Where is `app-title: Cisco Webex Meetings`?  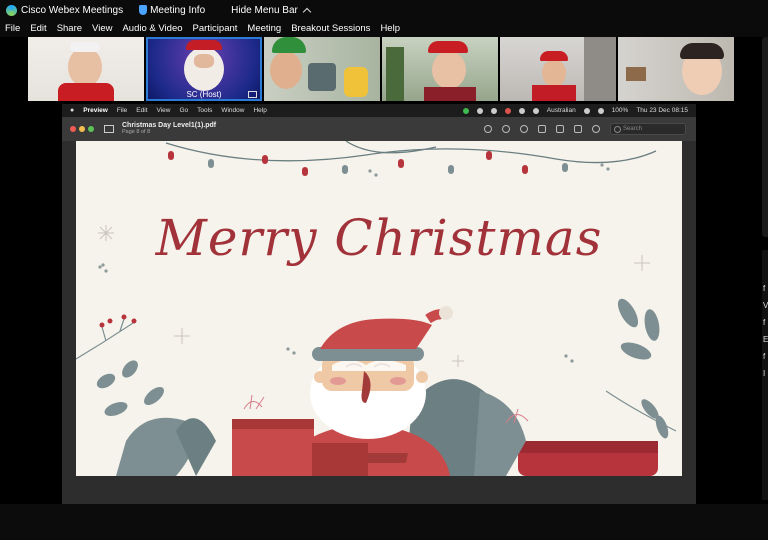 app-title: Cisco Webex Meetings is located at coordinates (72, 10).